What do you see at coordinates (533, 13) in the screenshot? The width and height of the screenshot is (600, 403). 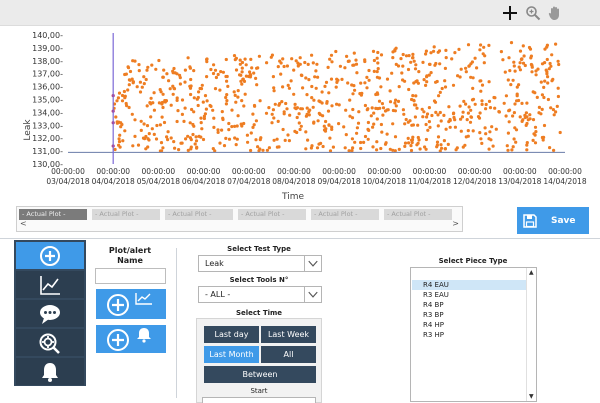 I see `zoom-icon` at bounding box center [533, 13].